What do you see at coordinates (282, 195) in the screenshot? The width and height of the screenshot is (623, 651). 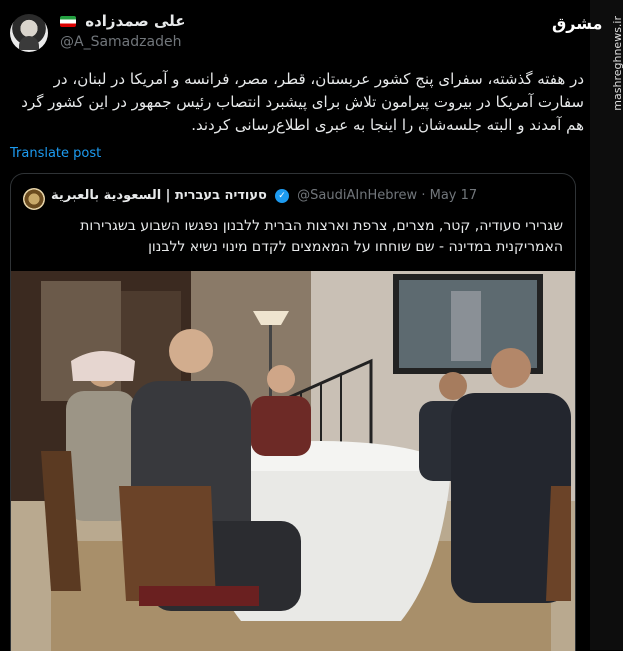 I see `verified-badge-icon: ✓` at bounding box center [282, 195].